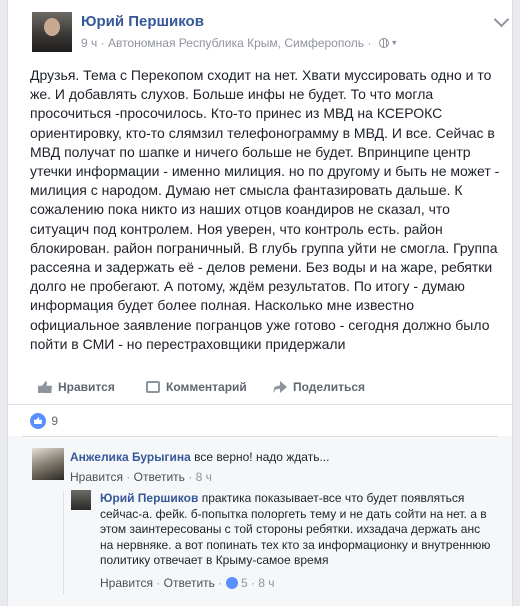  What do you see at coordinates (76, 387) in the screenshot?
I see `like-button: Нравится` at bounding box center [76, 387].